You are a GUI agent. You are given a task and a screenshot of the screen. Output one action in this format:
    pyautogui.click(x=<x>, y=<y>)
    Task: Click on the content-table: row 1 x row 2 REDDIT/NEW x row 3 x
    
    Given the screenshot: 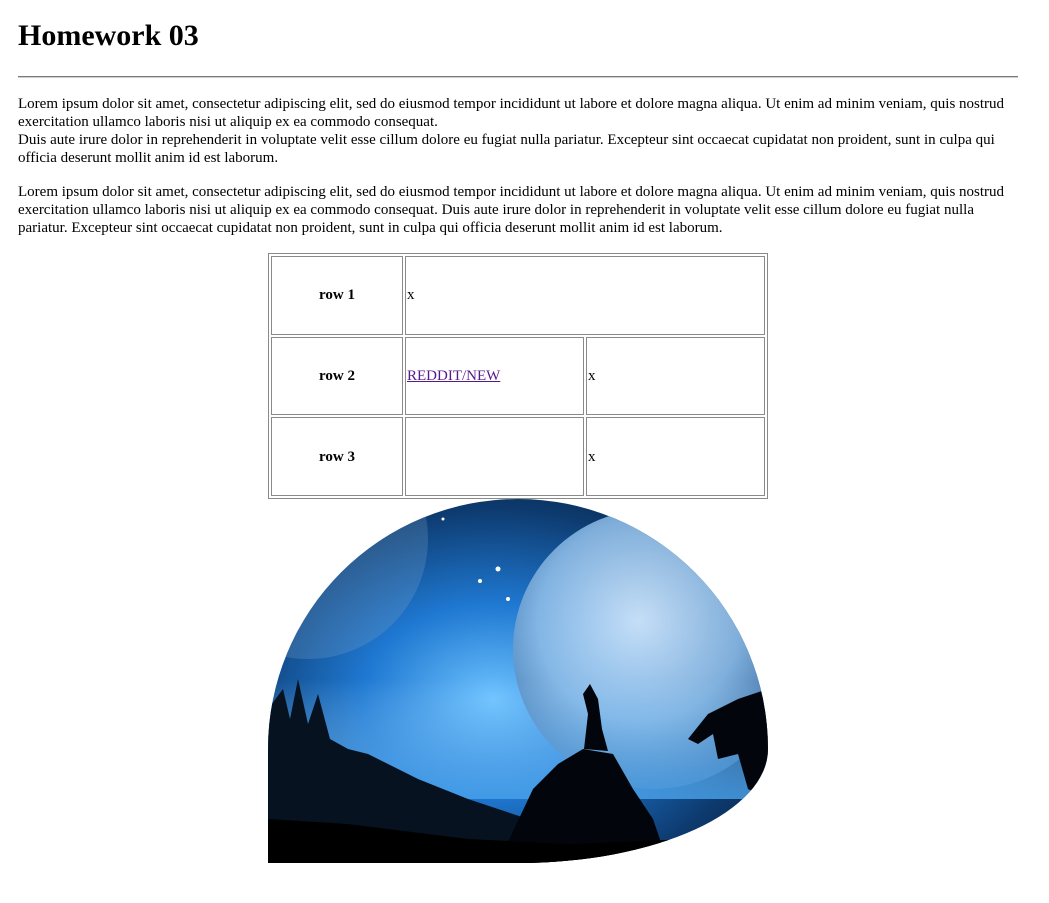 What is the action you would take?
    pyautogui.click(x=518, y=376)
    